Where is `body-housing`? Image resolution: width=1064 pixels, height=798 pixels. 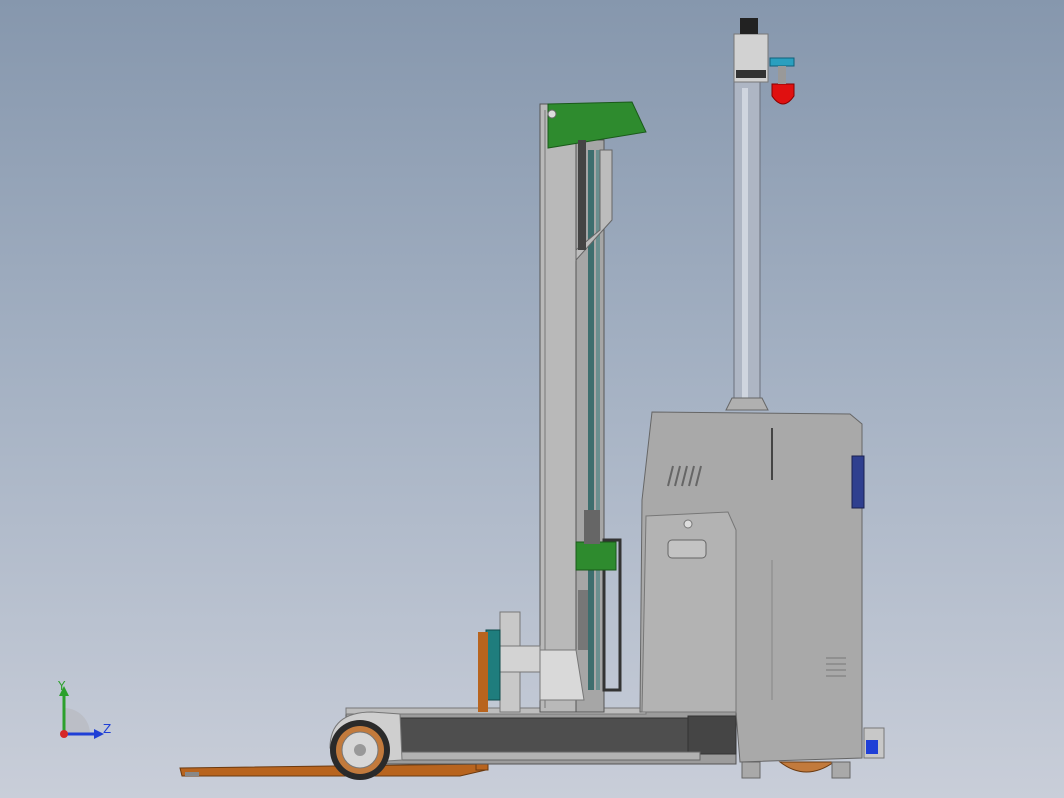 body-housing is located at coordinates (752, 587).